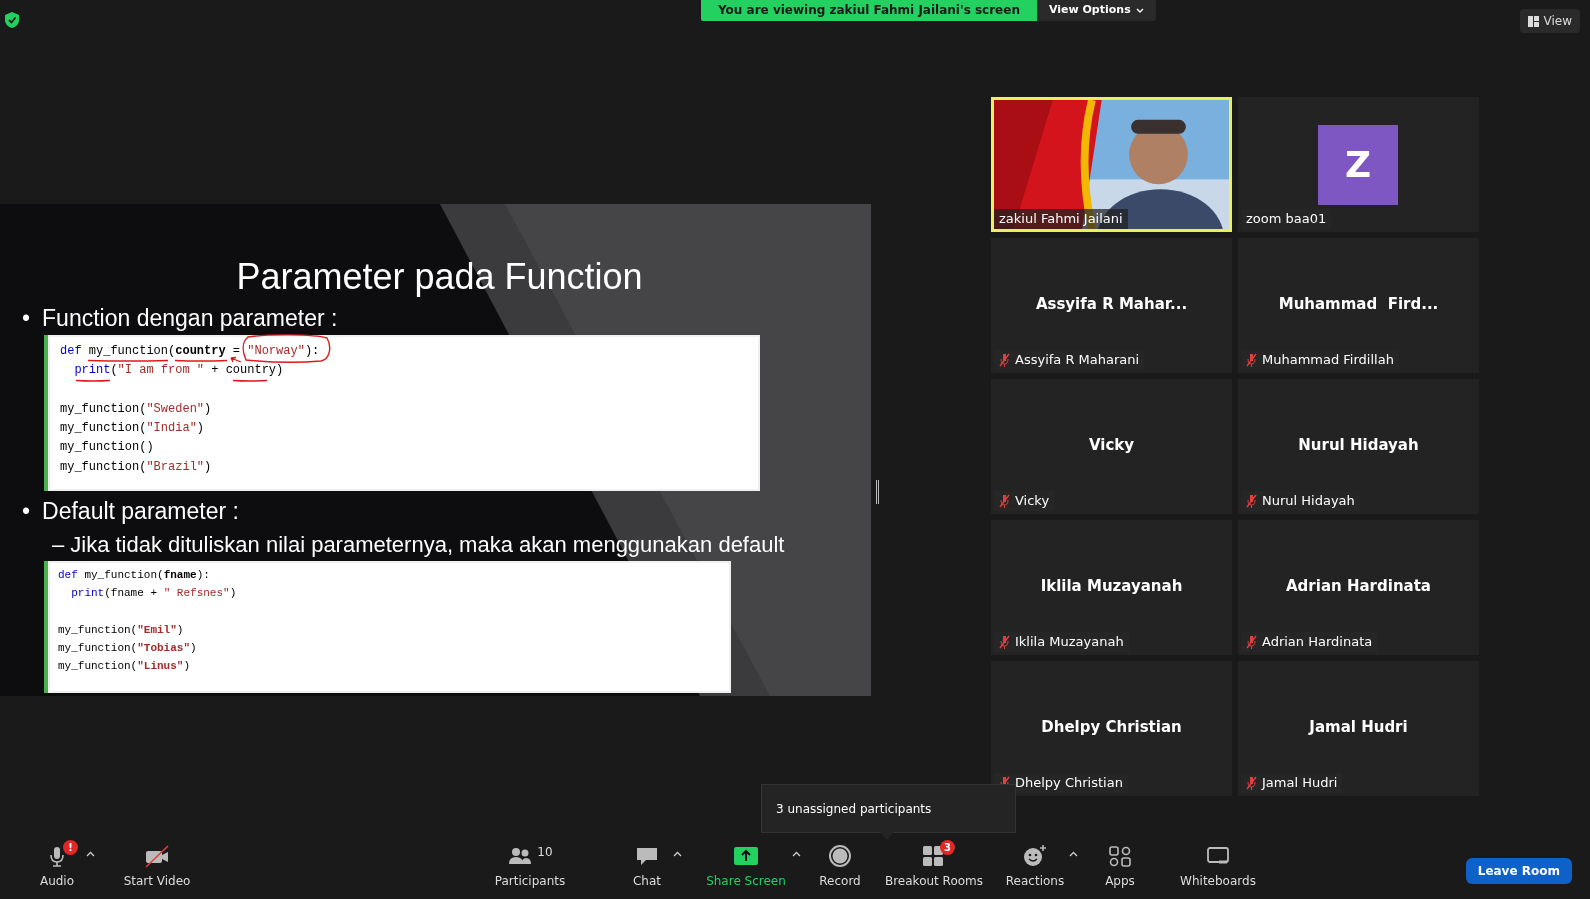  I want to click on tooltip-pointer, so click(887, 836).